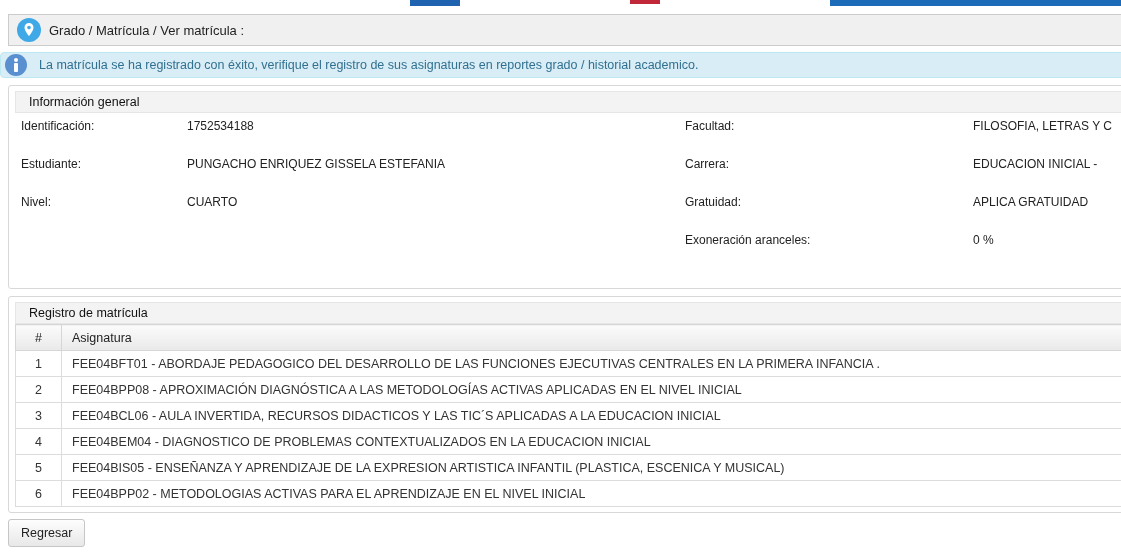 Image resolution: width=1121 pixels, height=560 pixels. Describe the element at coordinates (714, 203) in the screenshot. I see `field-label: Gratuidad:` at that location.